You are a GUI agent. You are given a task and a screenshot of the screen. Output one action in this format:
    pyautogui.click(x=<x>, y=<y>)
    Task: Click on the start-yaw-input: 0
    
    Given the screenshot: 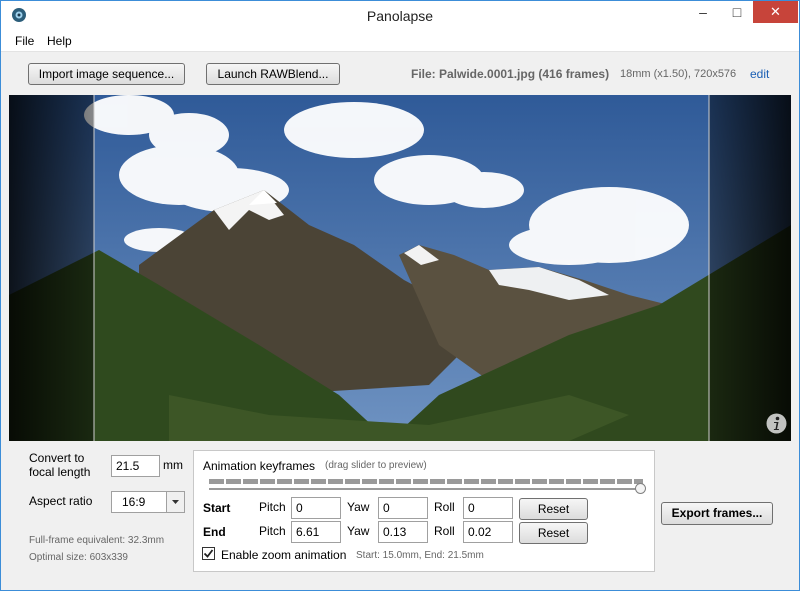 What is the action you would take?
    pyautogui.click(x=403, y=508)
    